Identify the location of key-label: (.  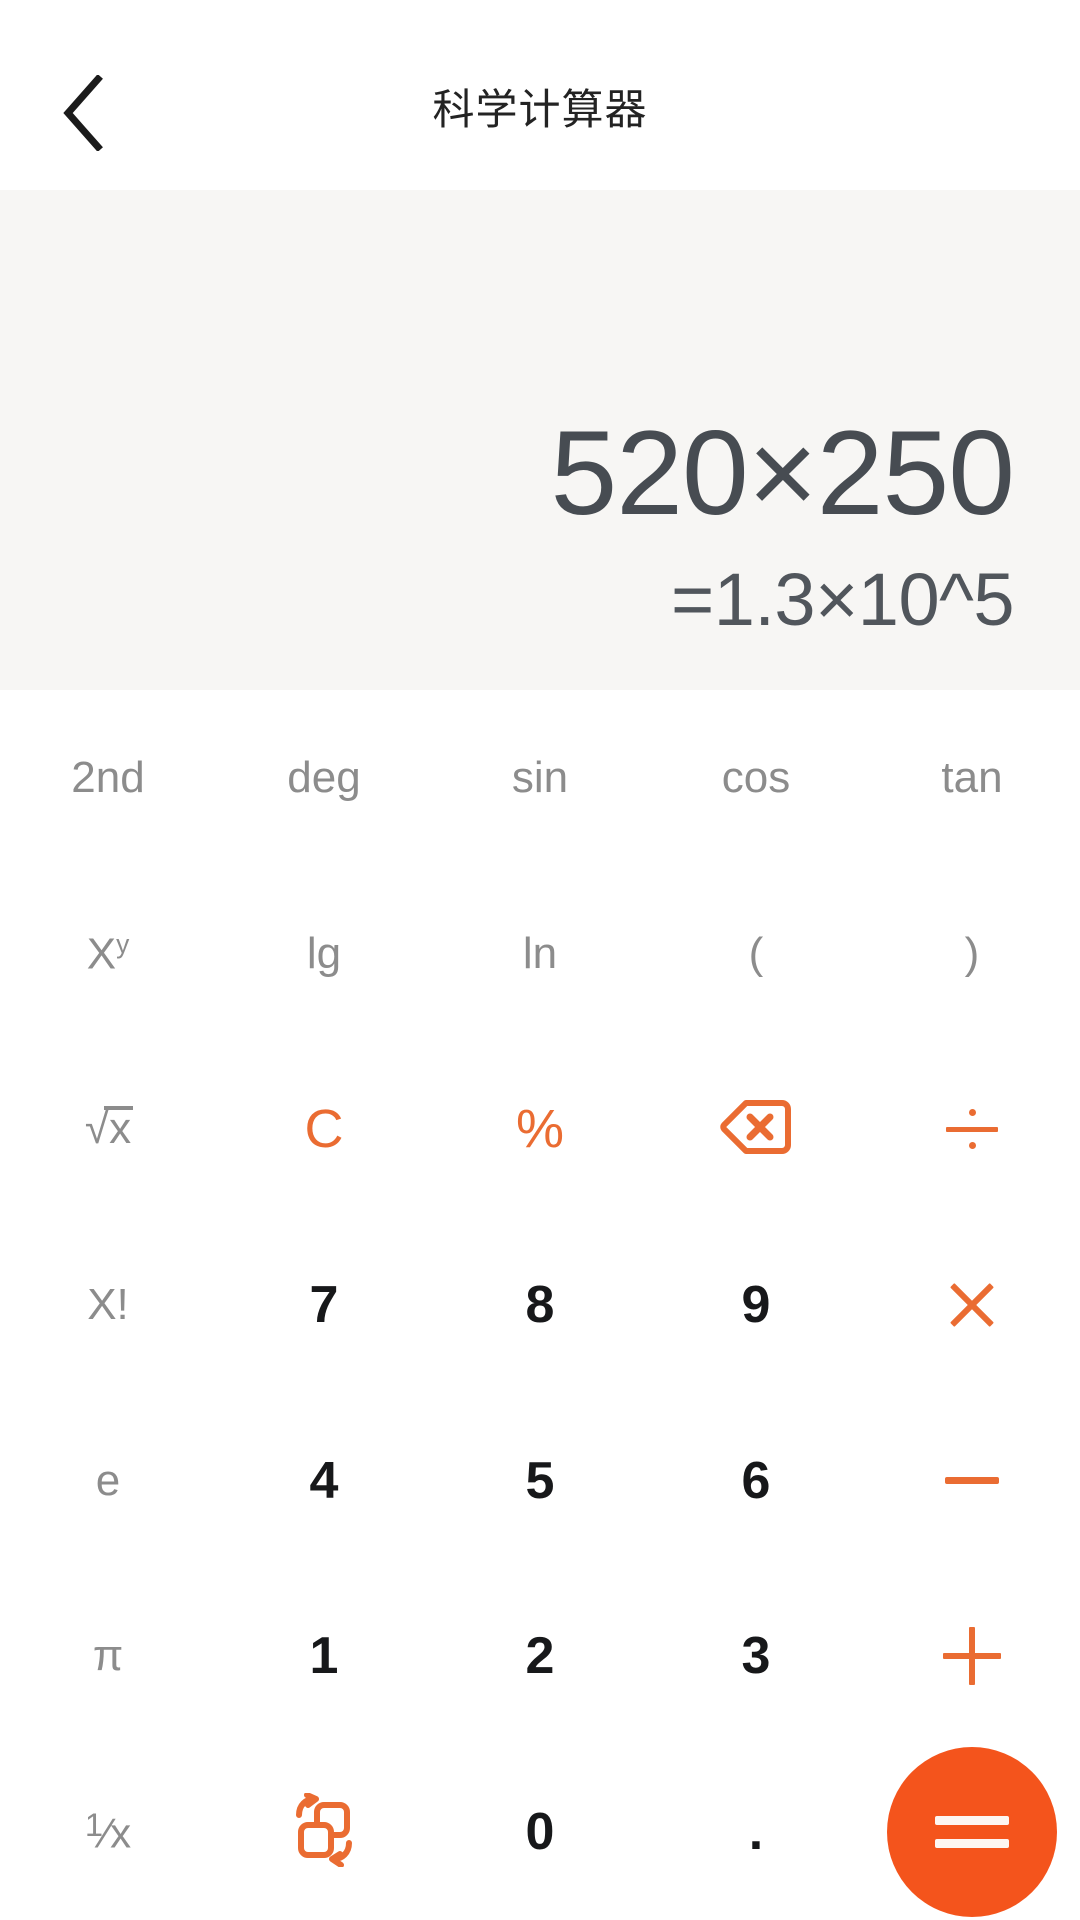
(756, 953).